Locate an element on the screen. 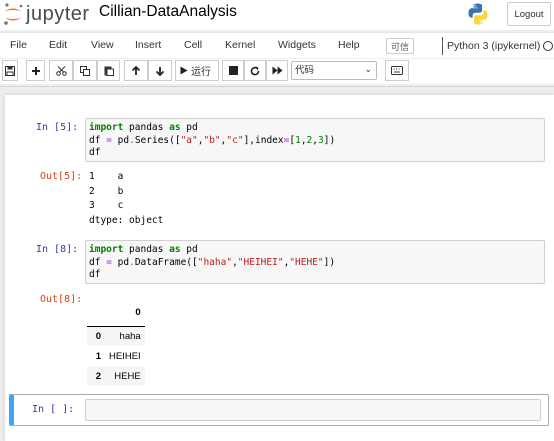 This screenshot has height=441, width=554. table-row: 2 HEHE is located at coordinates (116, 376).